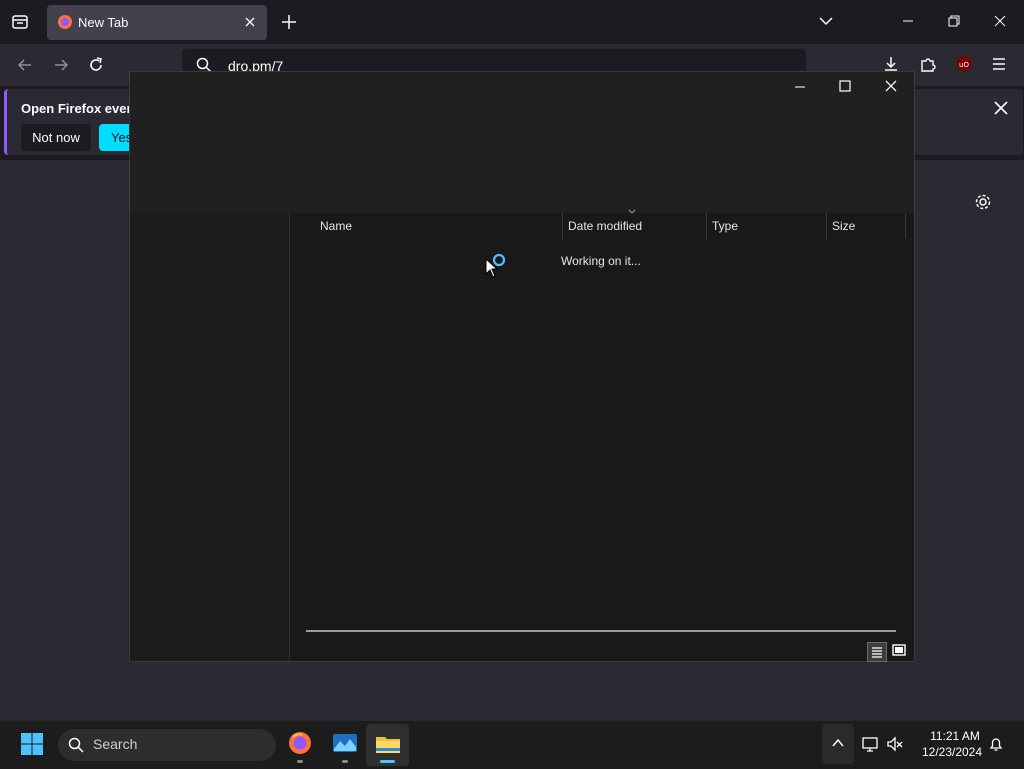 The image size is (1024, 769). Describe the element at coordinates (843, 226) in the screenshot. I see `column-size: Size` at that location.